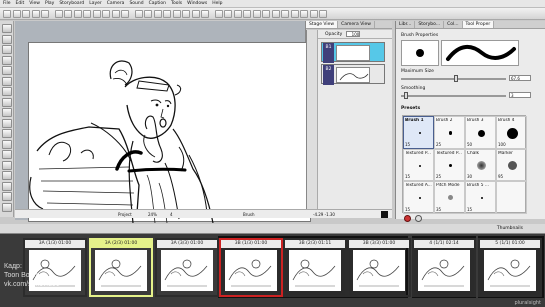 Image resolution: width=545 pixels, height=307 pixels. I want to click on current-color-swatch, so click(384, 214).